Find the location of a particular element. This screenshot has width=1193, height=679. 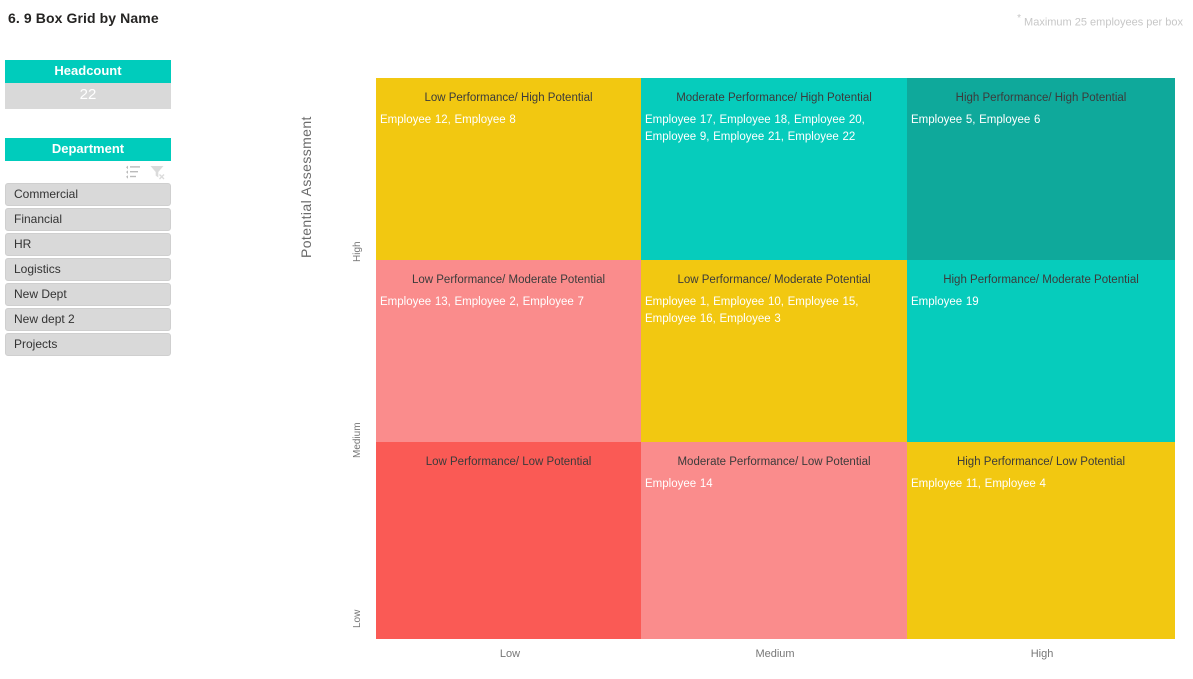

x-tick-medium: Medium is located at coordinates (775, 654).